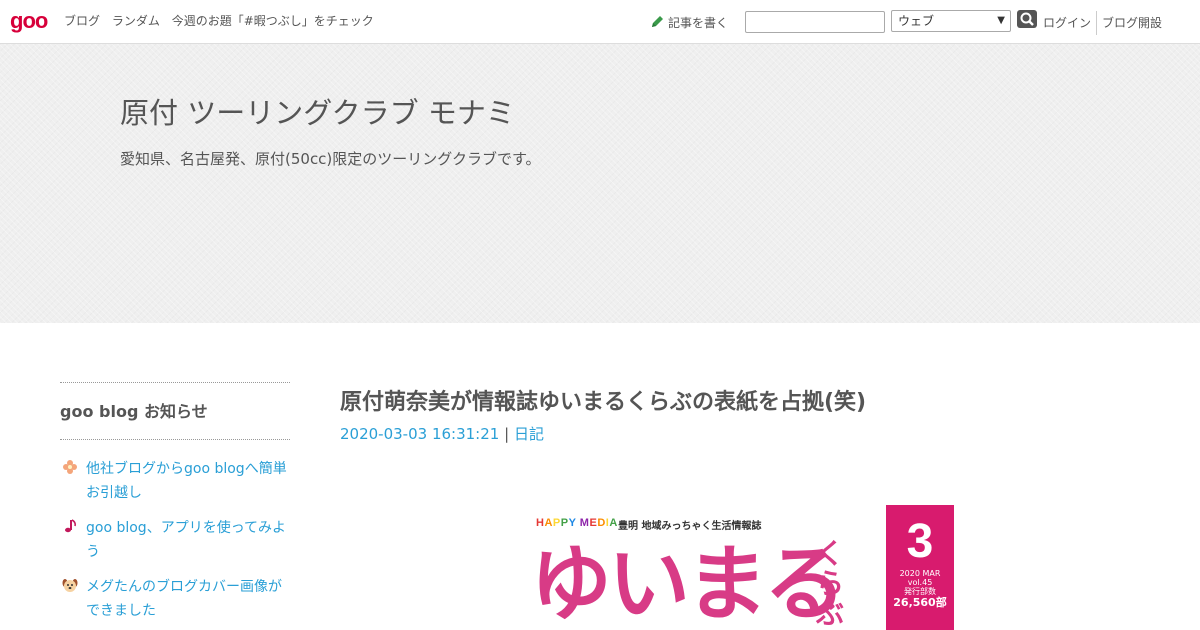 This screenshot has height=630, width=1200. Describe the element at coordinates (70, 467) in the screenshot. I see `sparkle-icon` at that location.